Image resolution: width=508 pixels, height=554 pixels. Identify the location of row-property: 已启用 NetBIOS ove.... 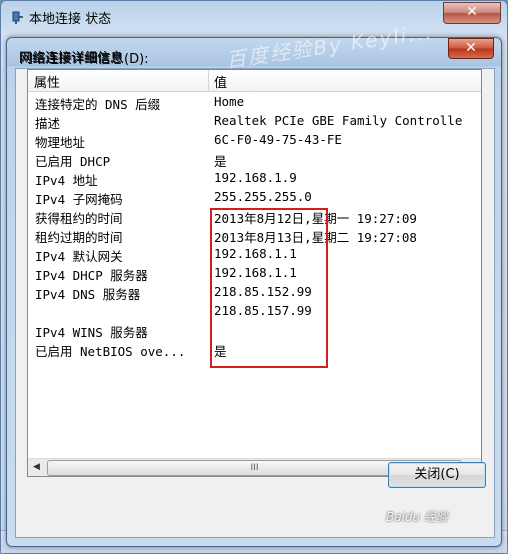
(110, 351).